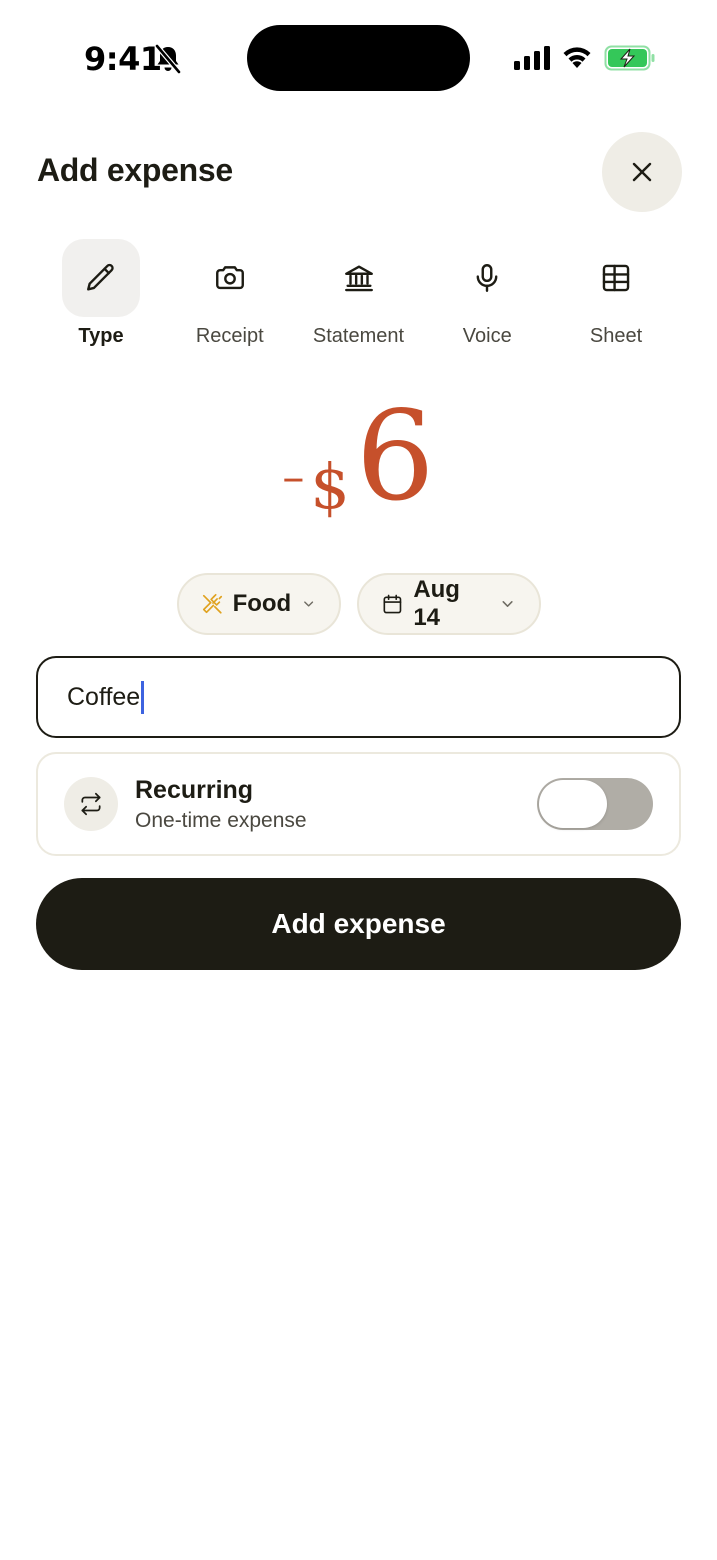  Describe the element at coordinates (616, 278) in the screenshot. I see `table-icon` at that location.